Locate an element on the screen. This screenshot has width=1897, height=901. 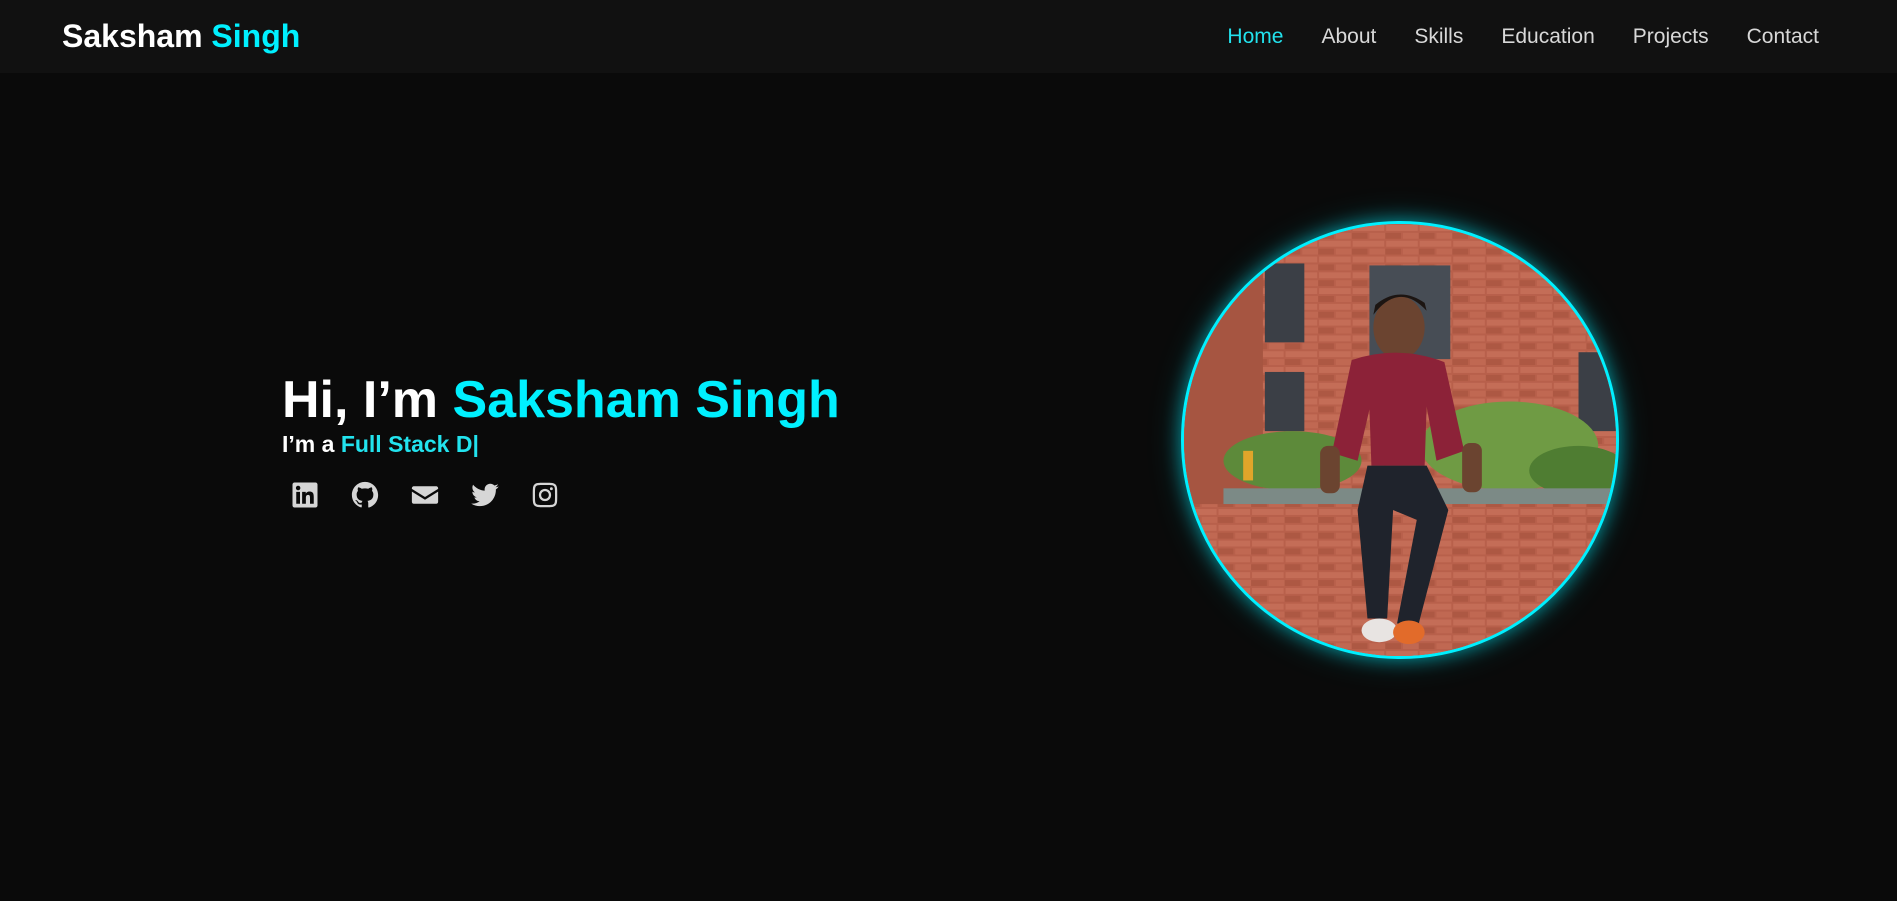
instagram-icon is located at coordinates (545, 495).